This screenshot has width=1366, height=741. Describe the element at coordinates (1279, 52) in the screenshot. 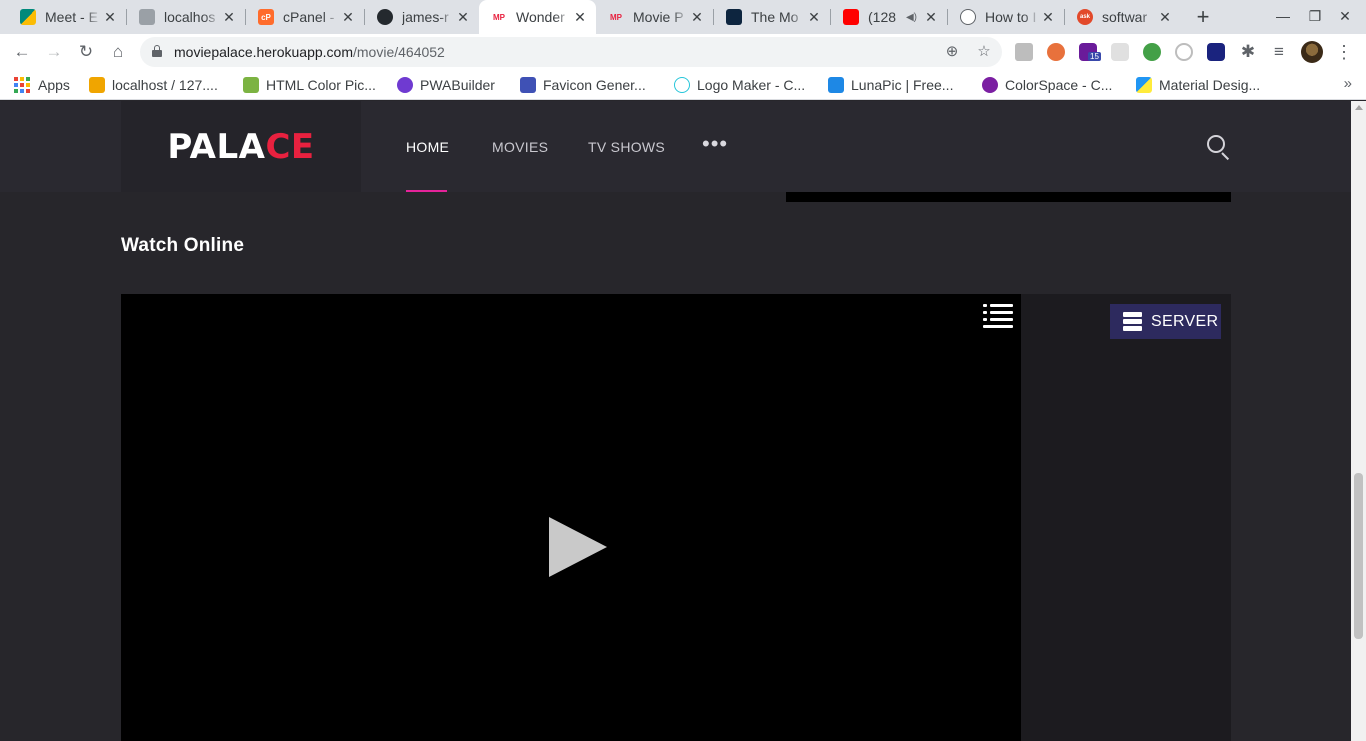

I see `media-control-icon: ≡` at that location.